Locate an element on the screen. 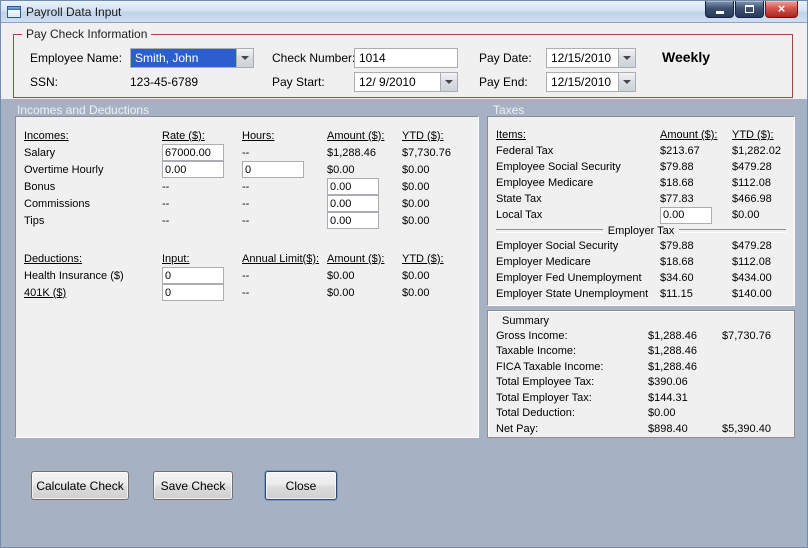 The image size is (808, 548). summary-amount: $144.31 is located at coordinates (668, 397).